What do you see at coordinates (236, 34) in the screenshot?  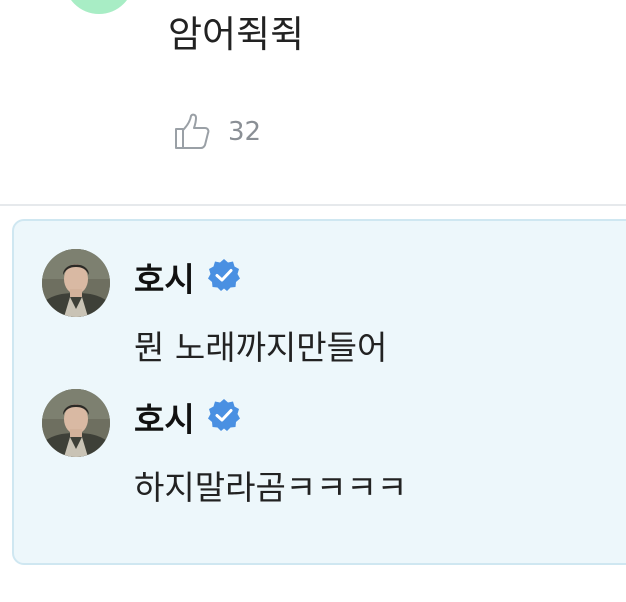 I see `comment-text: 암어쥑쥑` at bounding box center [236, 34].